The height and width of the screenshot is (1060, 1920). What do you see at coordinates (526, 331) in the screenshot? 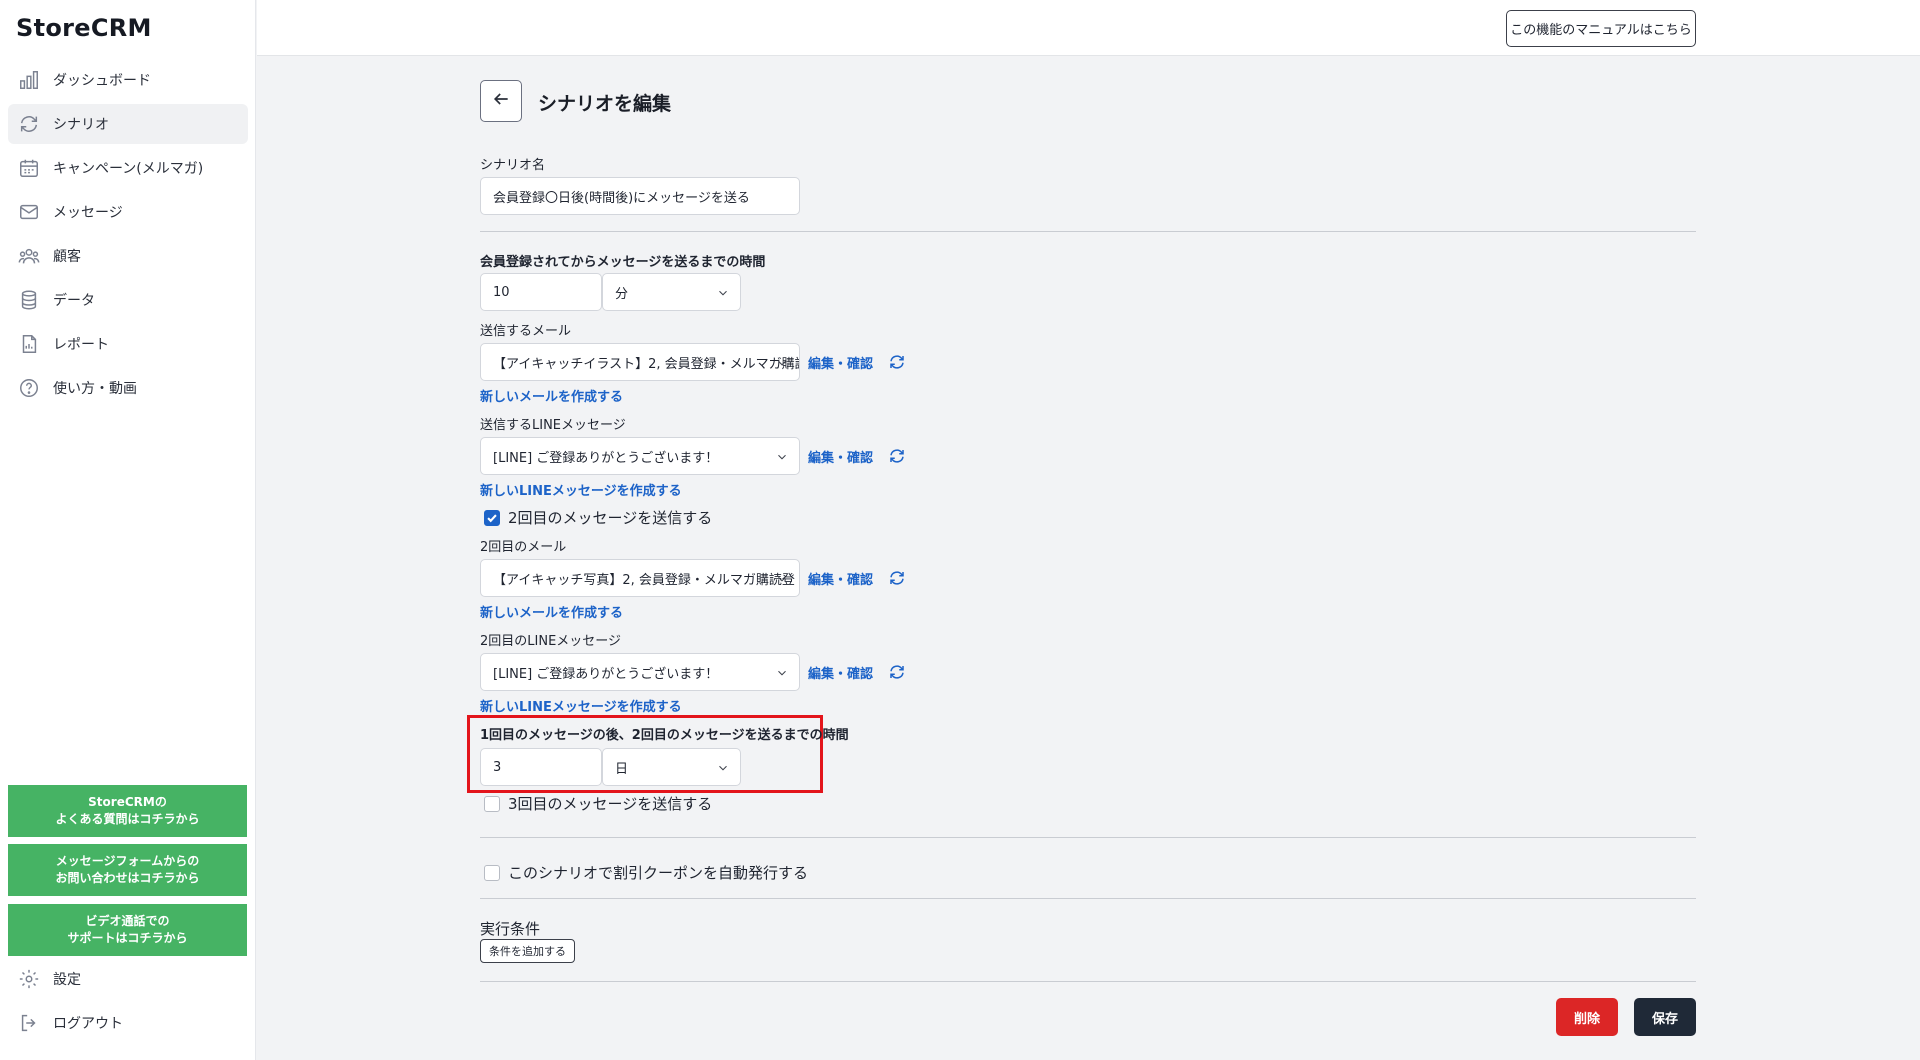
I see `mail-label: 送信するメール` at bounding box center [526, 331].